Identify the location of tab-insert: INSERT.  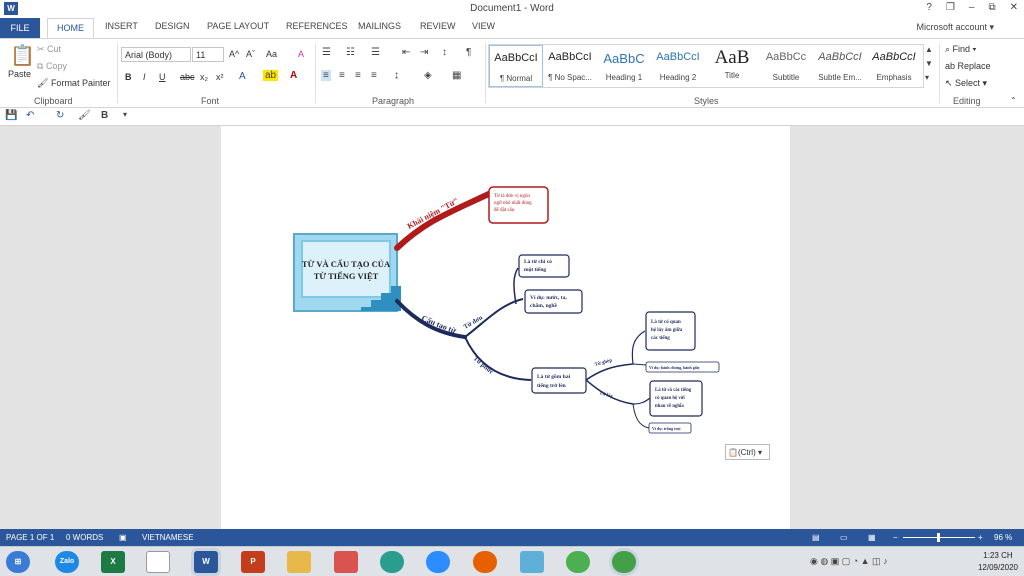
(121, 26).